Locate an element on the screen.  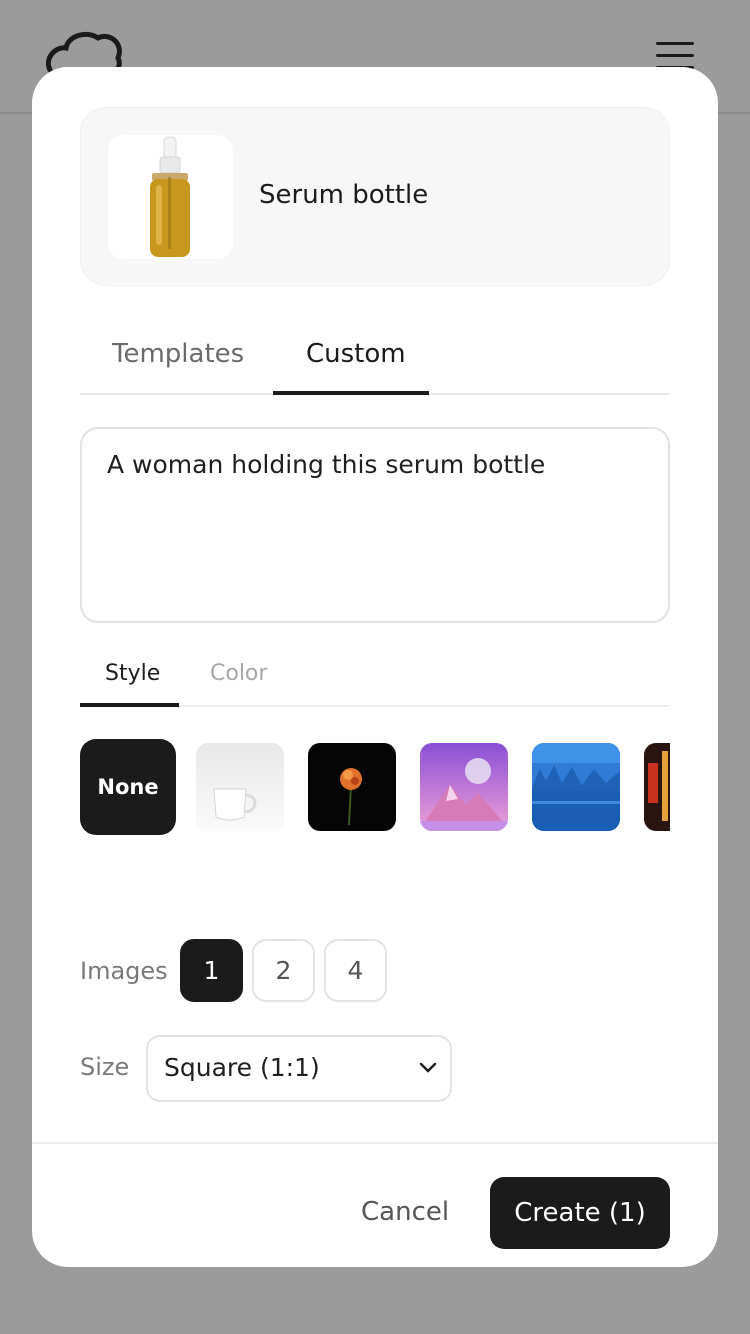
active-subtab-indicator is located at coordinates (129, 705).